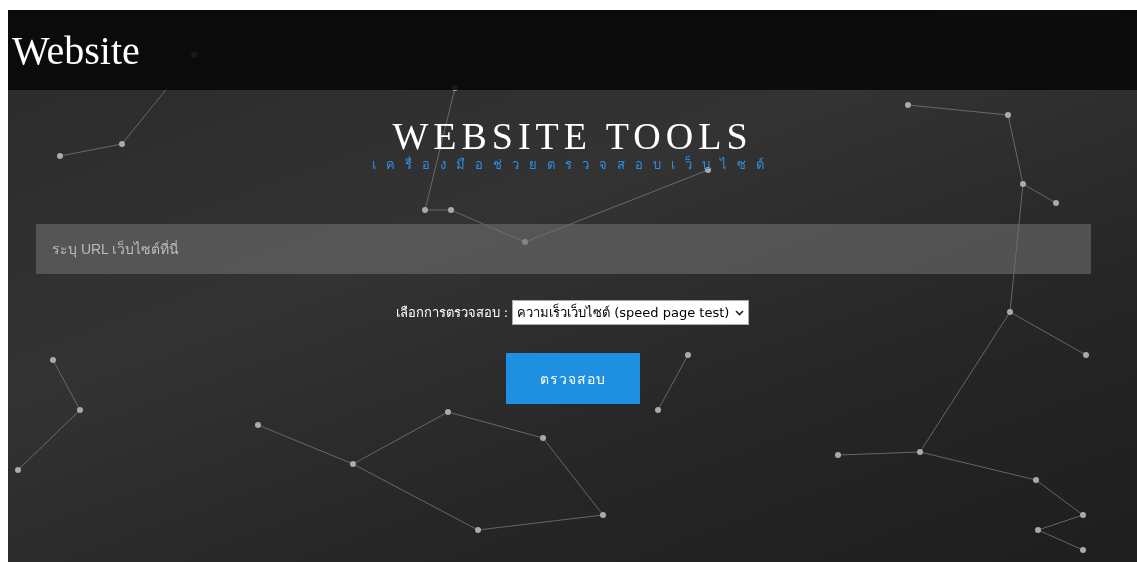 Image resolution: width=1137 pixels, height=562 pixels. What do you see at coordinates (572, 165) in the screenshot?
I see `hero-subtitle: เครื่องมือช่วยตรวจสอบเว็บไซต์` at bounding box center [572, 165].